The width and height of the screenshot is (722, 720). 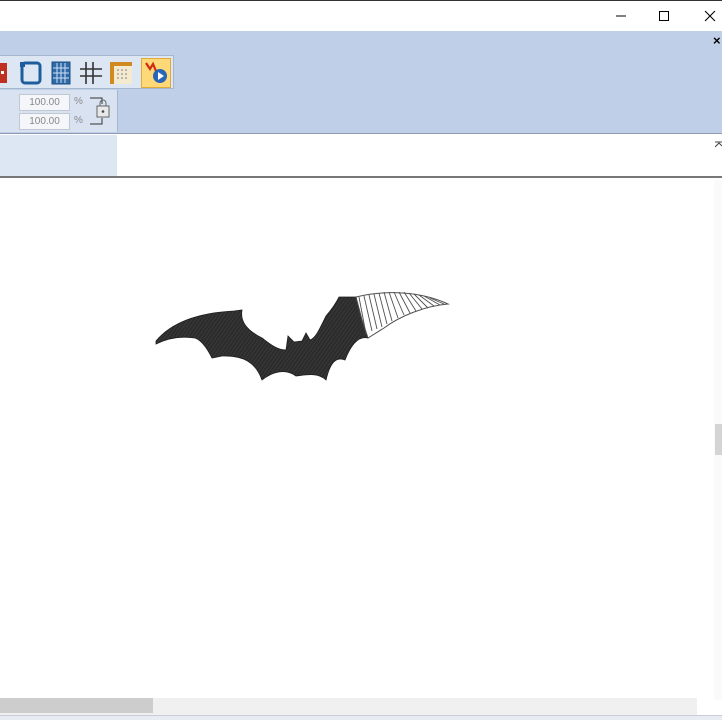 What do you see at coordinates (361, 82) in the screenshot?
I see `ribbon: × 100.00 % 100.00 %` at bounding box center [361, 82].